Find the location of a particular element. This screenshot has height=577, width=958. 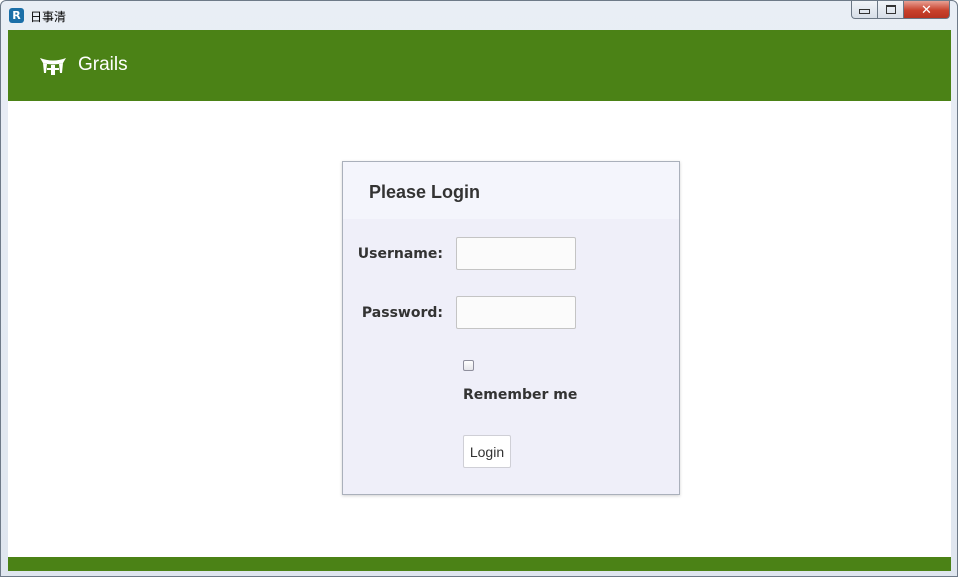

login-header: Please Login is located at coordinates (511, 190).